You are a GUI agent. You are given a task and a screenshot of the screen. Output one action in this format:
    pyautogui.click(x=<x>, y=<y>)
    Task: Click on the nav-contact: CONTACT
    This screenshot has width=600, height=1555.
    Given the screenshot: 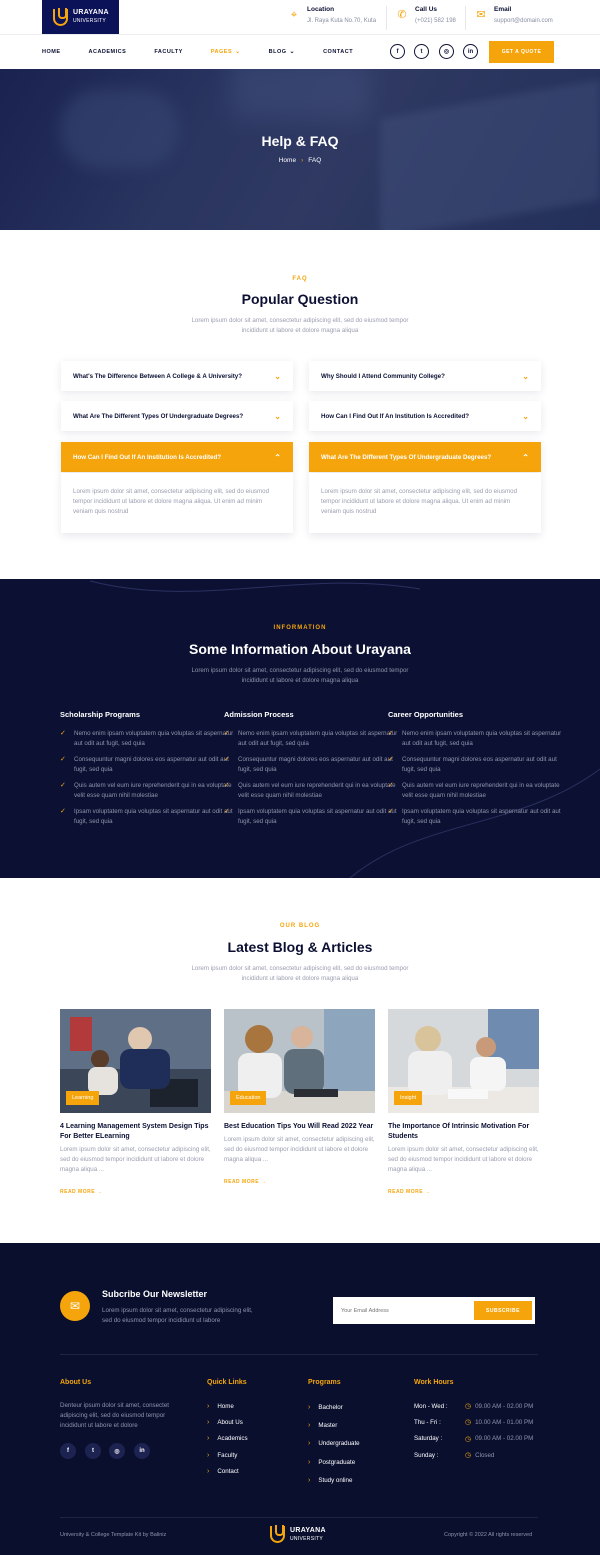 What is the action you would take?
    pyautogui.click(x=338, y=51)
    